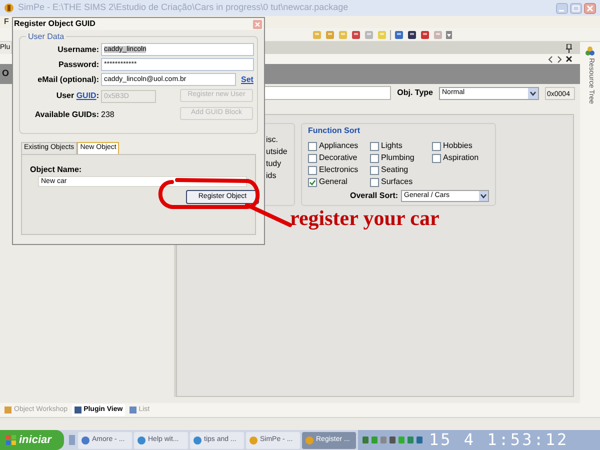 The image size is (600, 450). What do you see at coordinates (391, 146) in the screenshot?
I see `checkbox-label: Lights` at bounding box center [391, 146].